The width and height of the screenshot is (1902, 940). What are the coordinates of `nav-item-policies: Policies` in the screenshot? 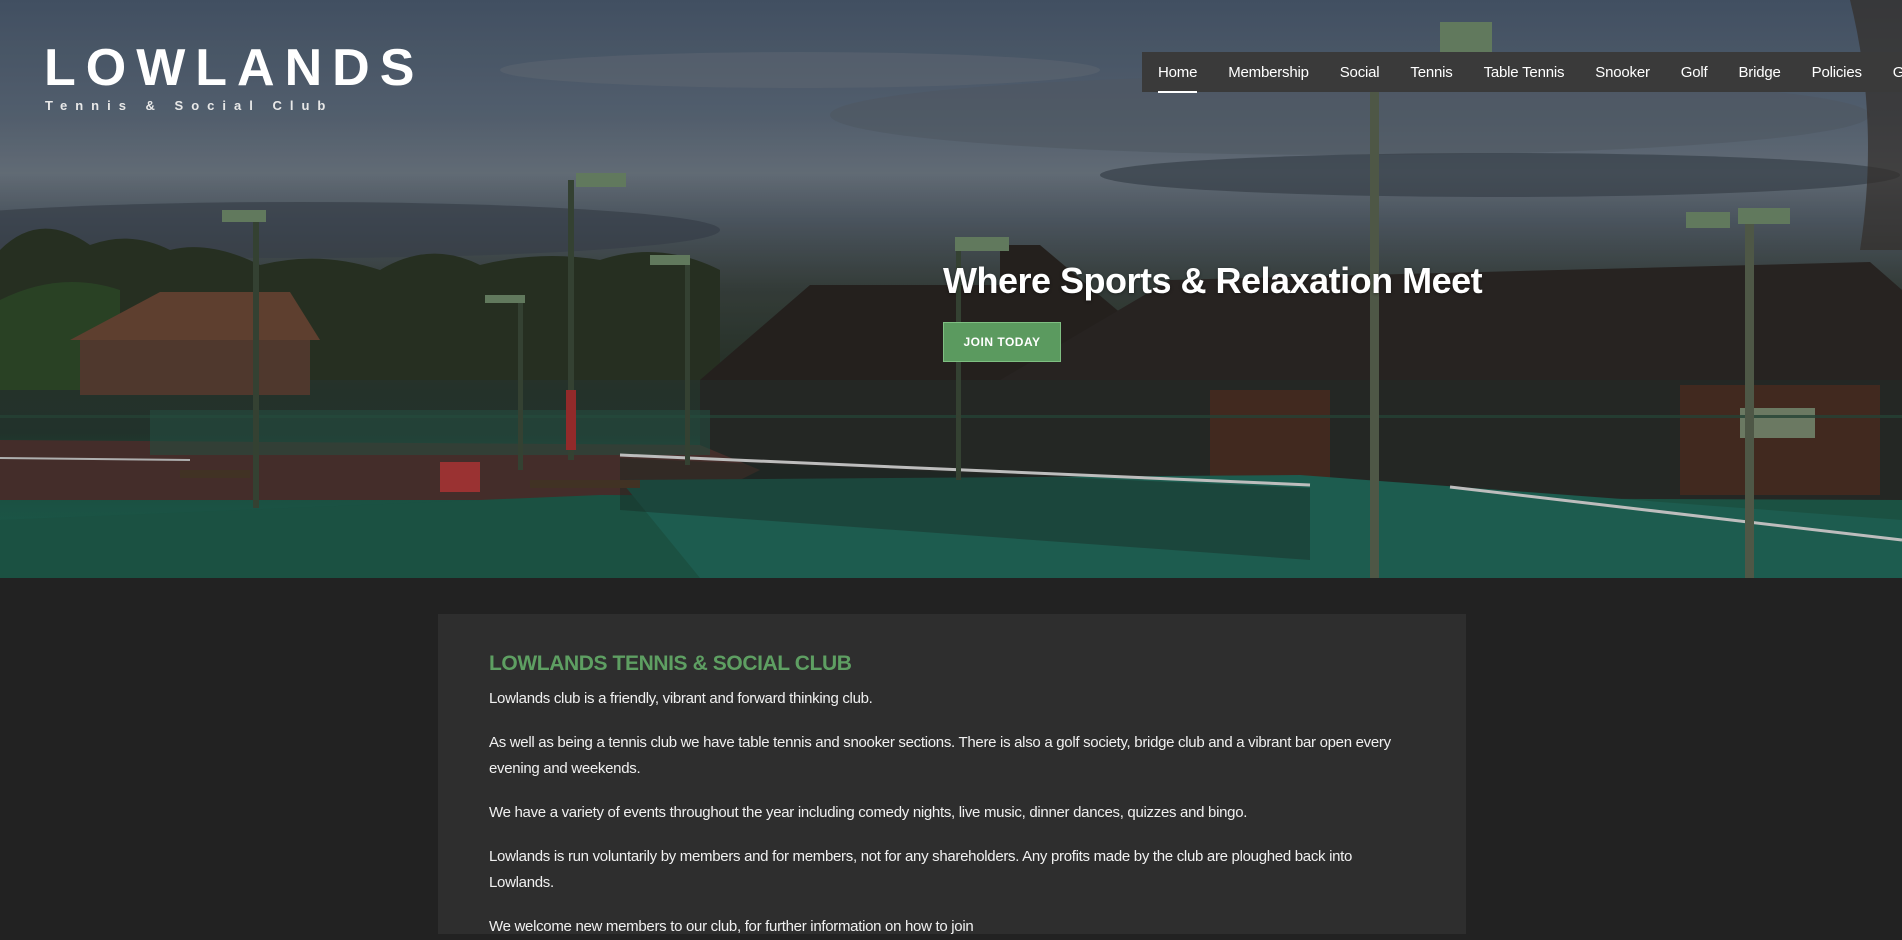 It's located at (1837, 72).